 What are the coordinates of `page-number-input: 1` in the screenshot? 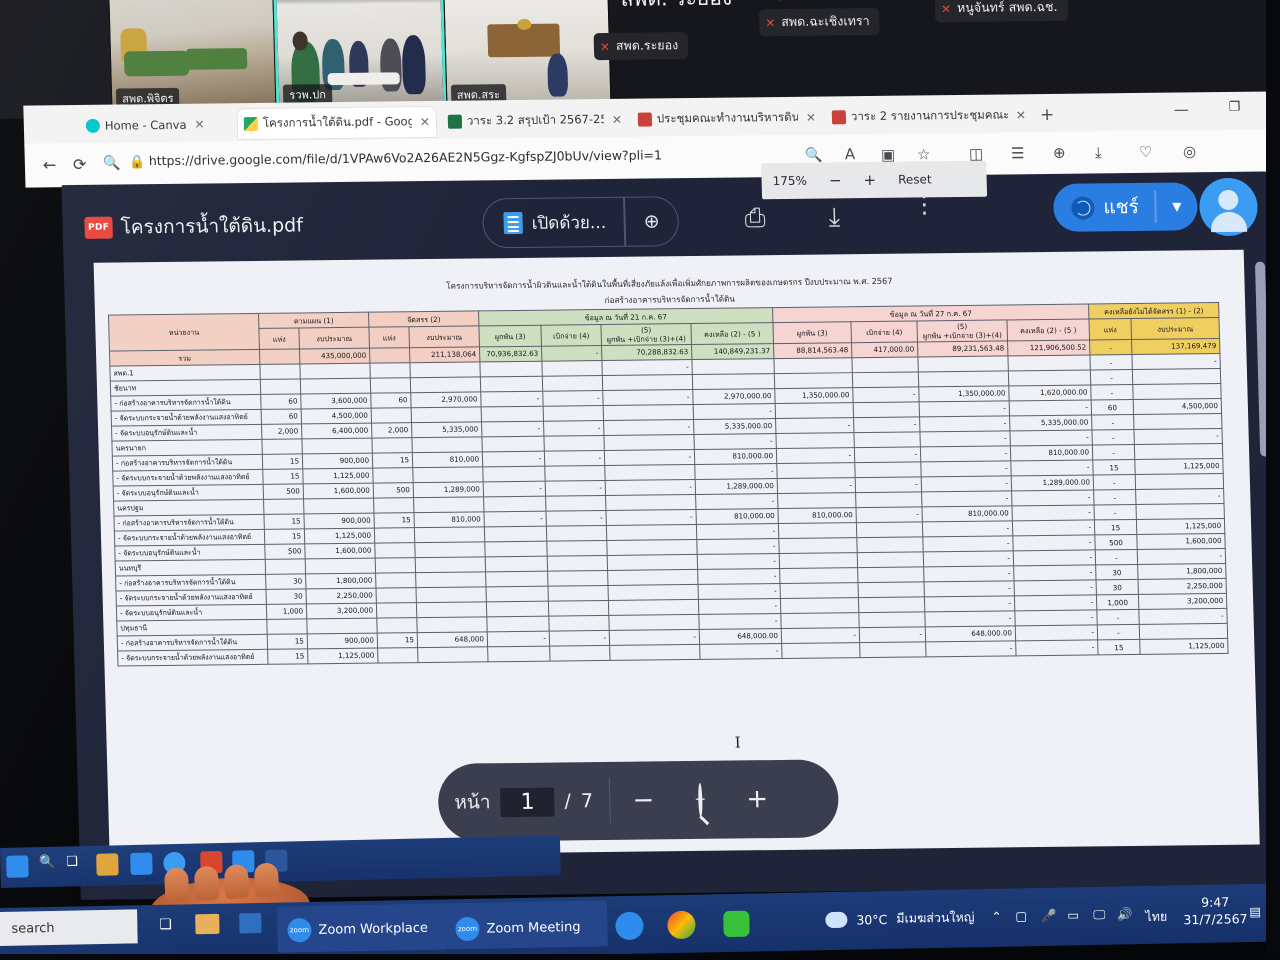 It's located at (527, 802).